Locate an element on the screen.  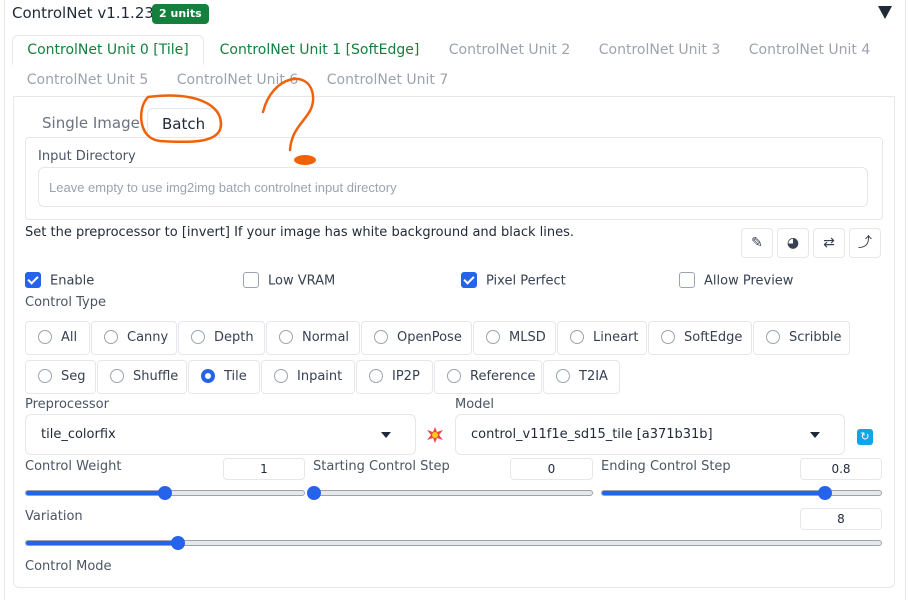
radio-normal: Normal is located at coordinates (313, 338).